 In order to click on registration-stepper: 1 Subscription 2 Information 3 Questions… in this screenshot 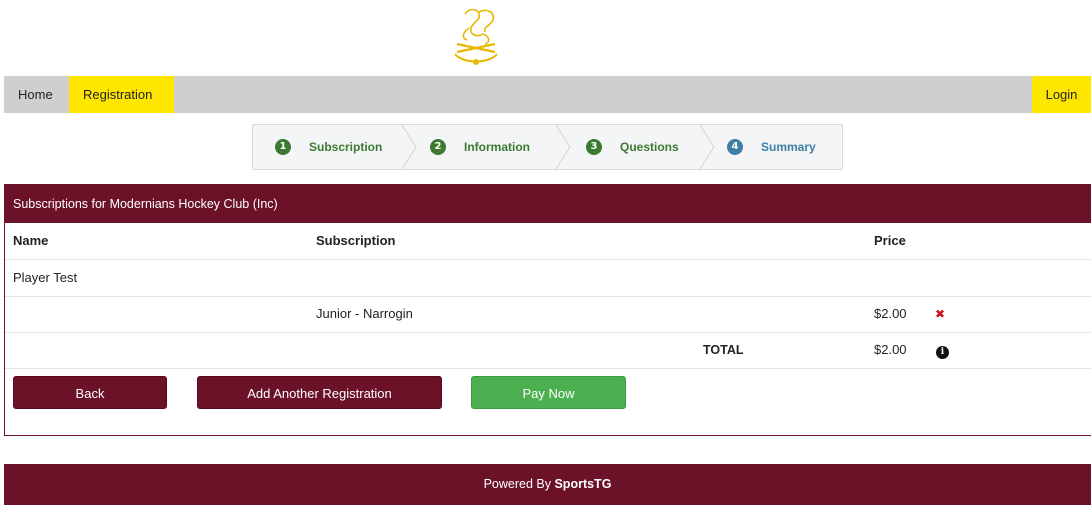, I will do `click(547, 147)`.